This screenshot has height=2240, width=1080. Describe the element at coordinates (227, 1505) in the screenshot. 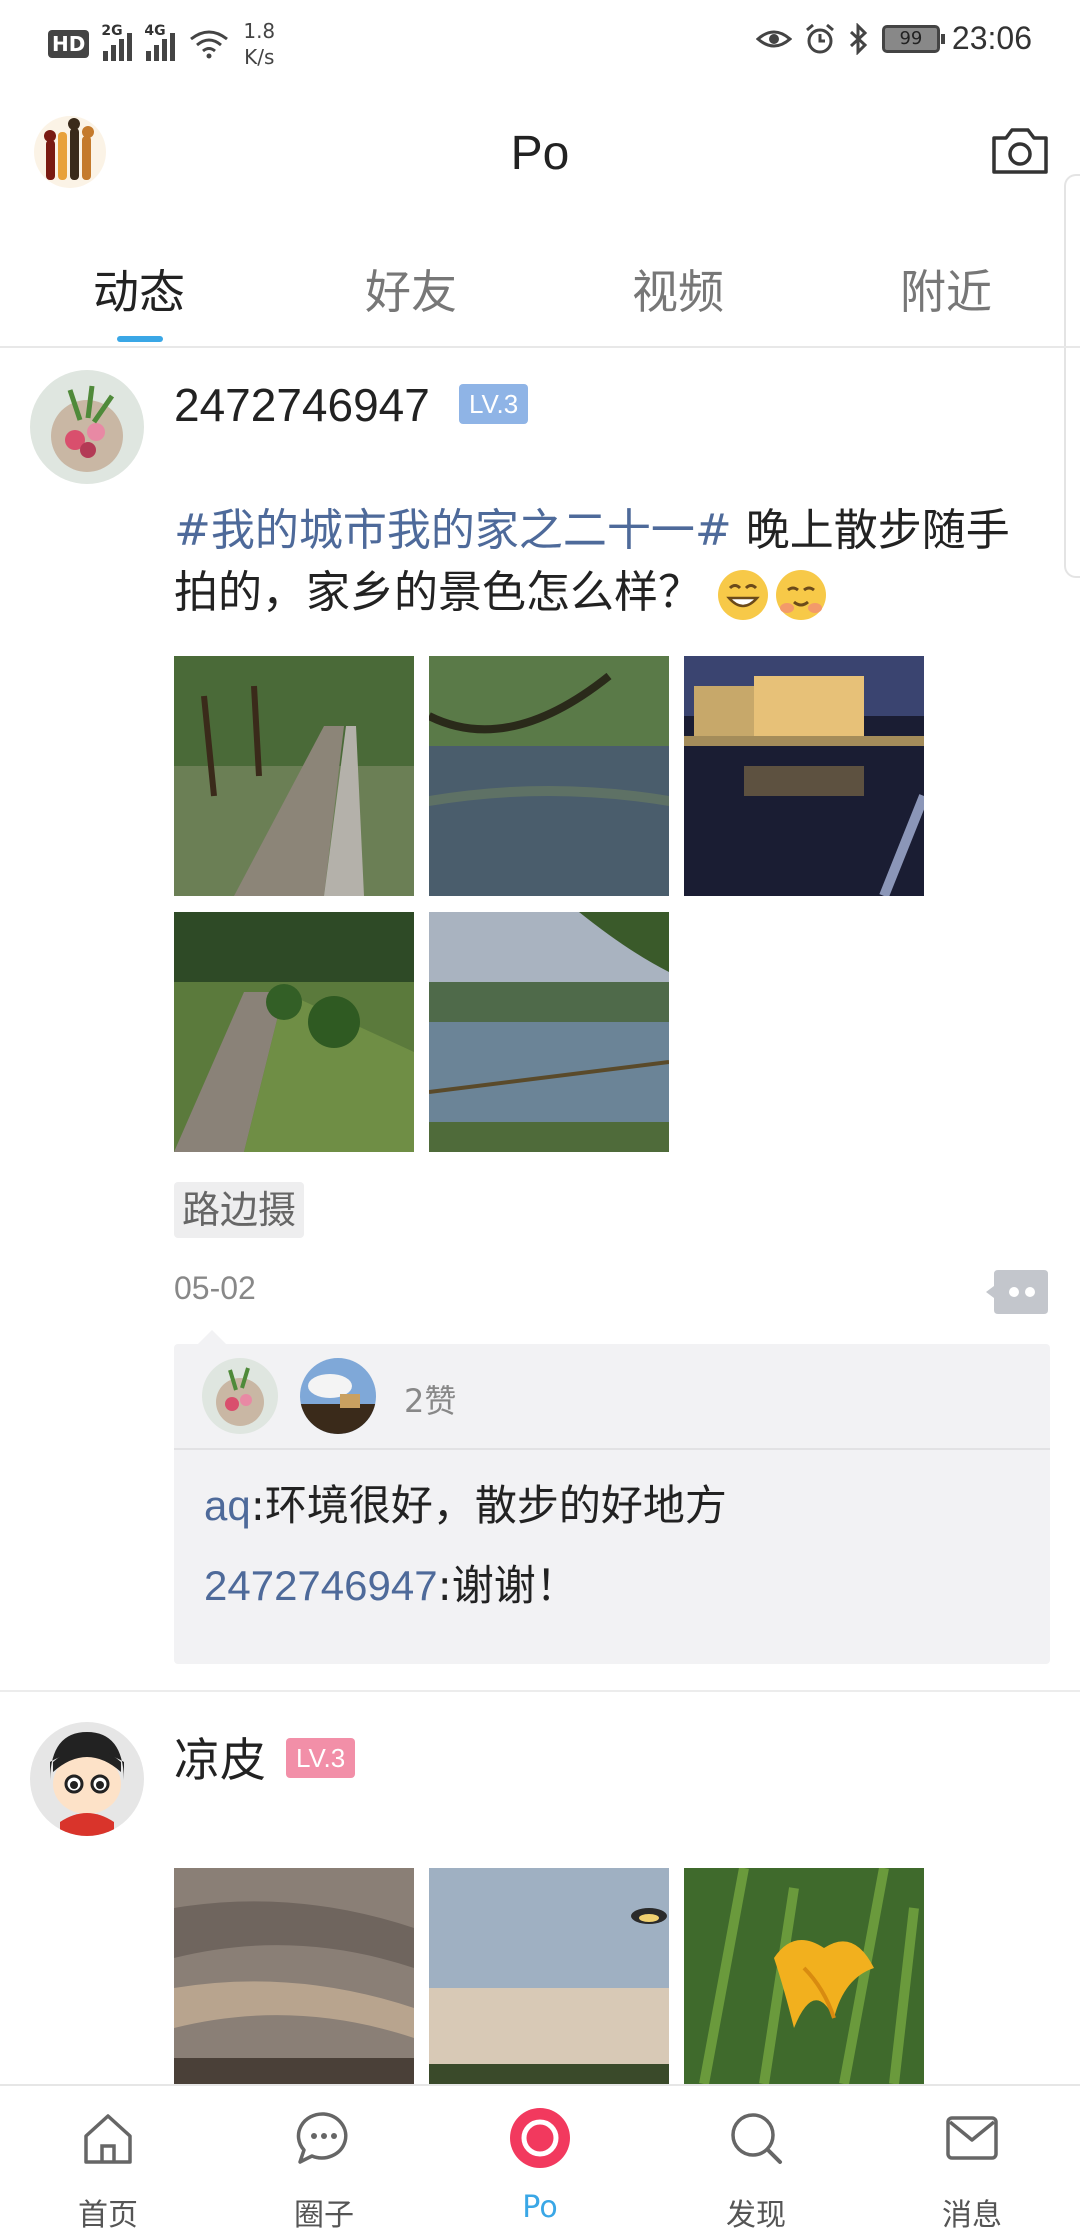

I see `comment-author: aq` at that location.